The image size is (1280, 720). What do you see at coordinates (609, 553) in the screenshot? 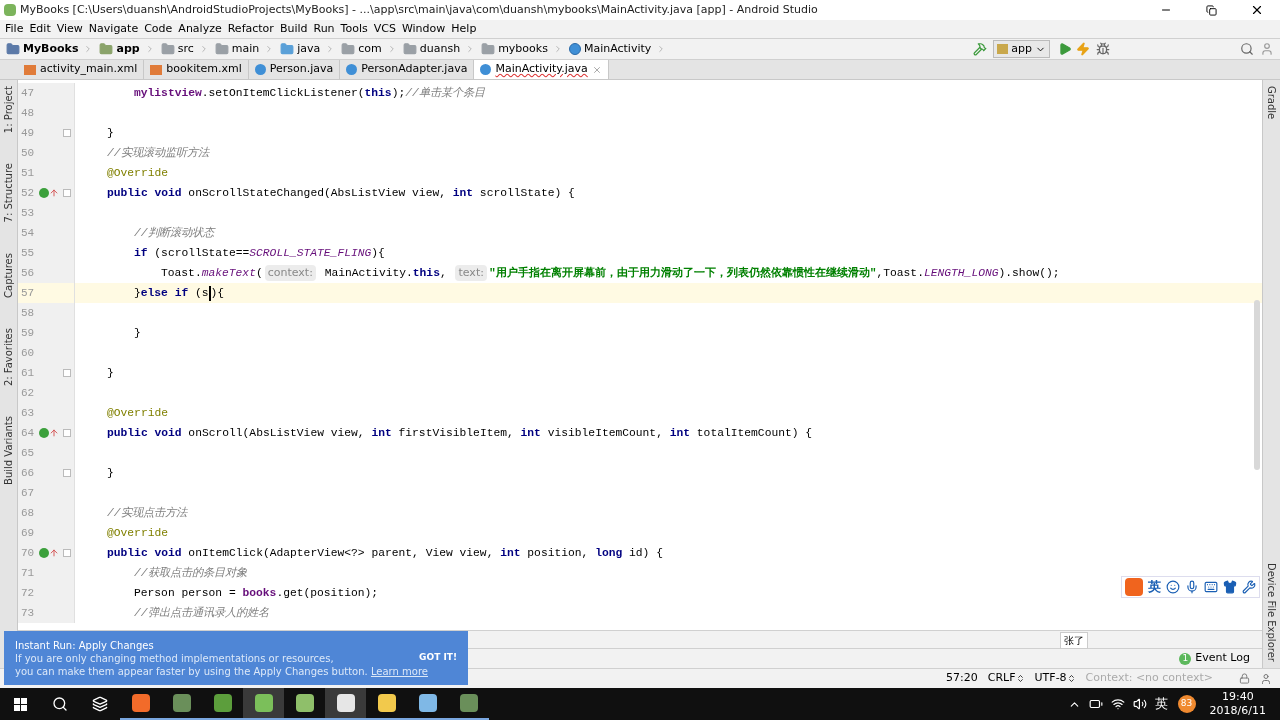
I see `code-text: long` at bounding box center [609, 553].